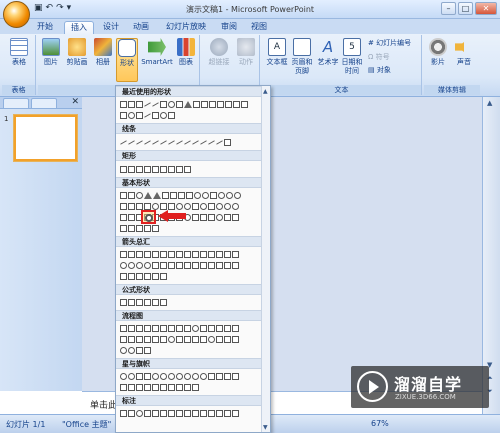 The height and width of the screenshot is (433, 500). What do you see at coordinates (127, 60) in the screenshot?
I see `shapes-button: 形状` at bounding box center [127, 60].